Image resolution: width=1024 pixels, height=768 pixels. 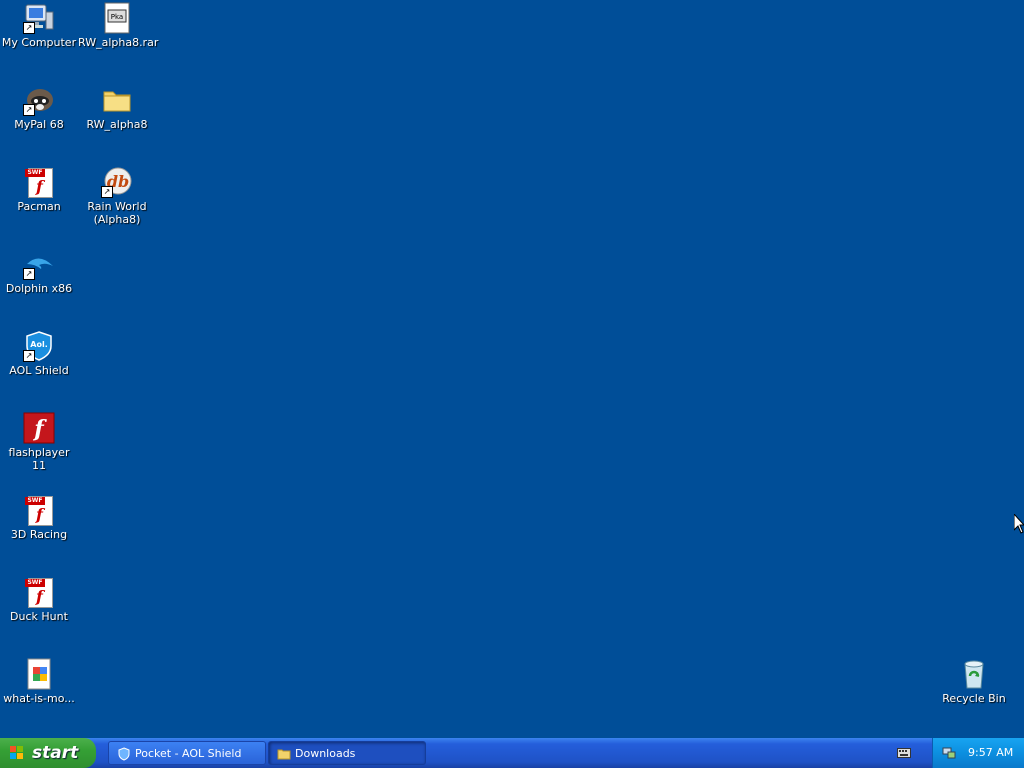 I want to click on taskbar-button-label: Downloads, so click(x=325, y=753).